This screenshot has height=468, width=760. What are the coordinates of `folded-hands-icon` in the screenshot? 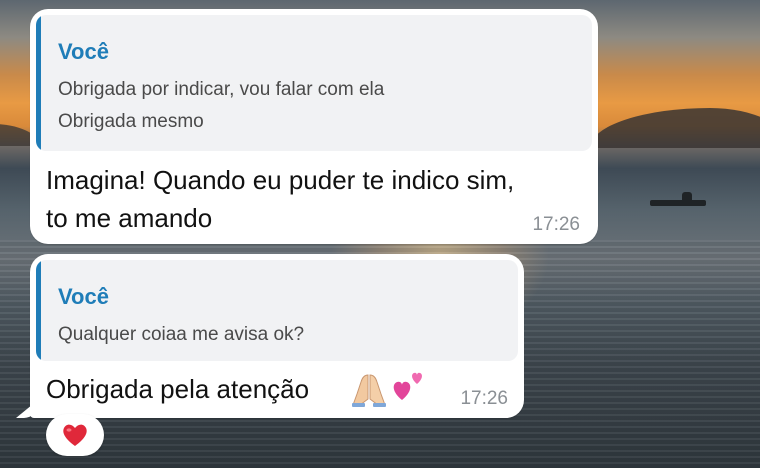 It's located at (369, 390).